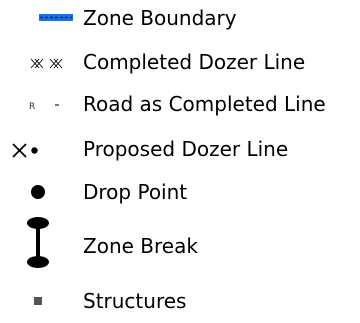 This screenshot has width=360, height=323. I want to click on legend-item-drop-point: Drop Point, so click(180, 194).